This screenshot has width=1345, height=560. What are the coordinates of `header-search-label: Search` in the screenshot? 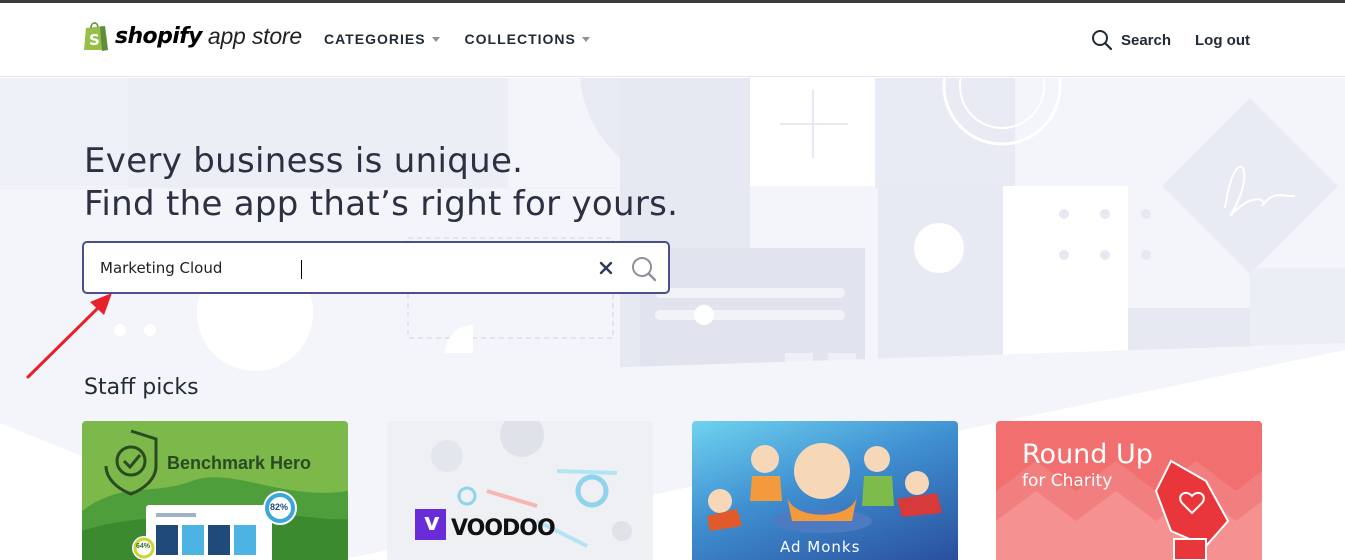 It's located at (1146, 40).